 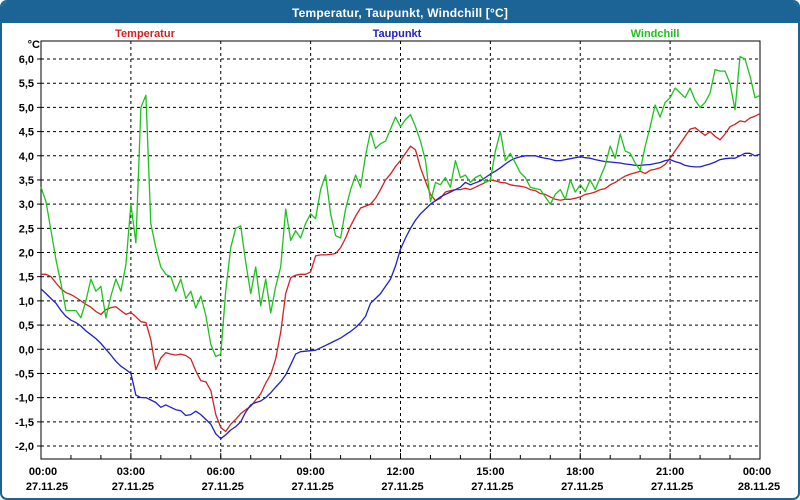 What do you see at coordinates (400, 472) in the screenshot?
I see `x-tick-time-label: 12:00` at bounding box center [400, 472].